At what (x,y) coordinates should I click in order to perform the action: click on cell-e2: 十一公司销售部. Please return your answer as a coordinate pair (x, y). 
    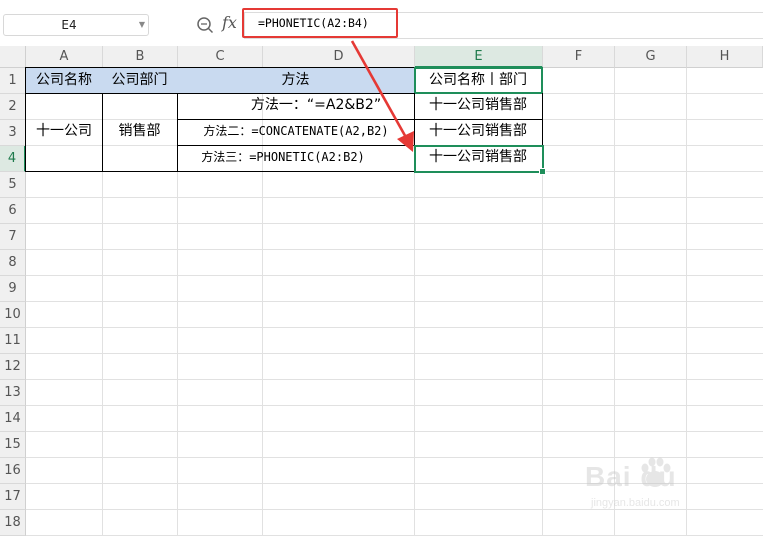
    Looking at the image, I should click on (478, 106).